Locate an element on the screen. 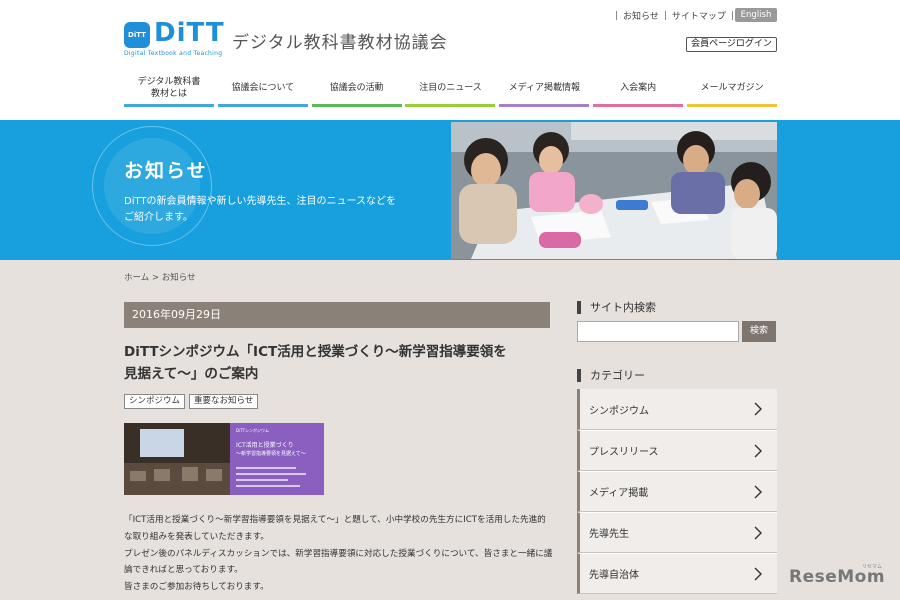 This screenshot has height=600, width=900. nav-item-about-council: 協議会について is located at coordinates (262, 90).